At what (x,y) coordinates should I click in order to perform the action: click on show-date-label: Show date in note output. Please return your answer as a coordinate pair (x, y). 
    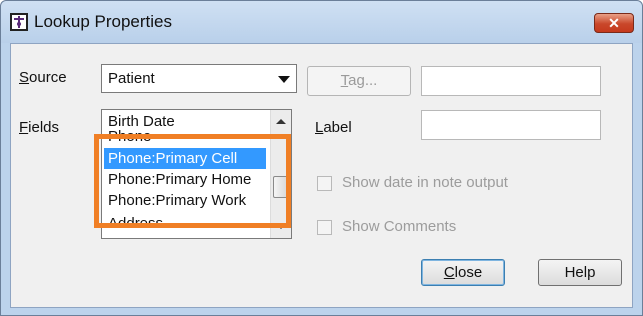
    Looking at the image, I should click on (425, 182).